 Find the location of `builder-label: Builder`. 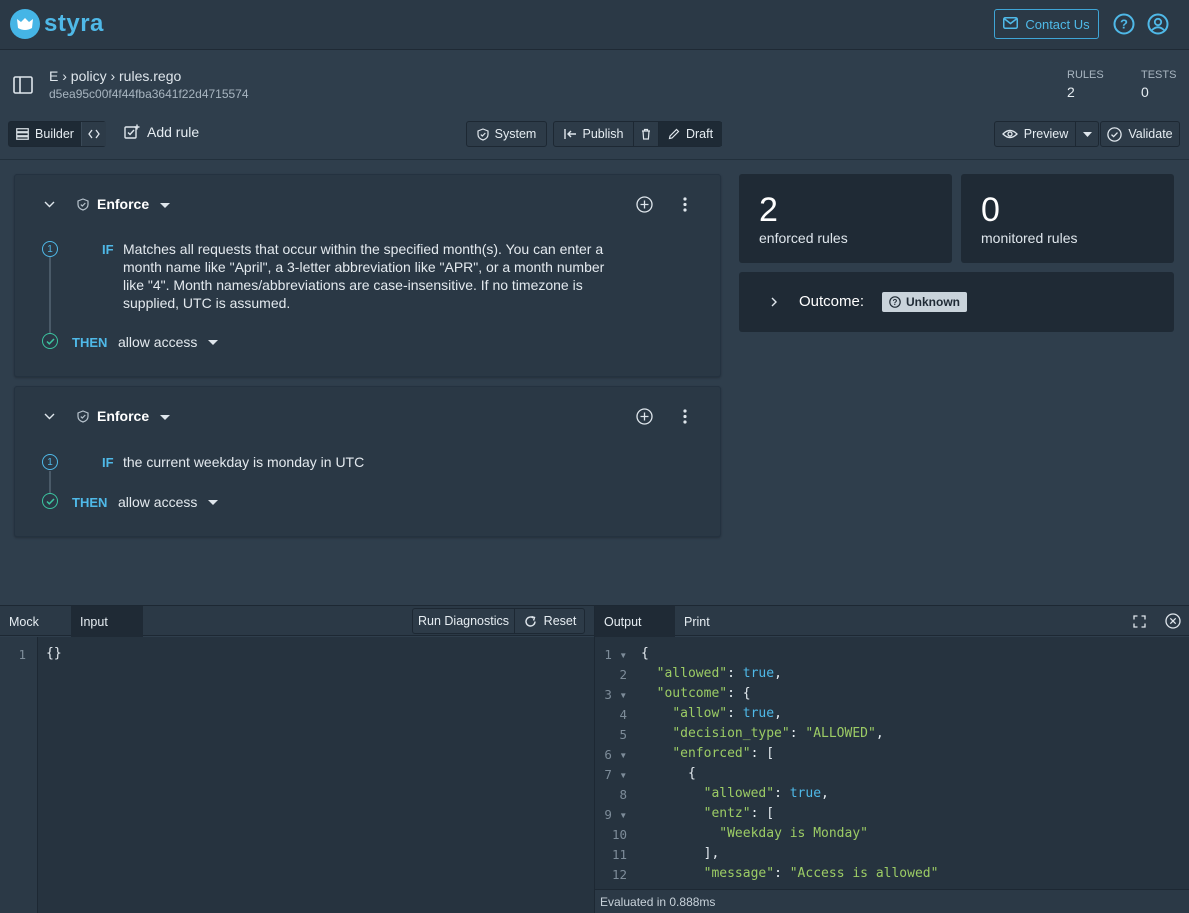

builder-label: Builder is located at coordinates (54, 134).